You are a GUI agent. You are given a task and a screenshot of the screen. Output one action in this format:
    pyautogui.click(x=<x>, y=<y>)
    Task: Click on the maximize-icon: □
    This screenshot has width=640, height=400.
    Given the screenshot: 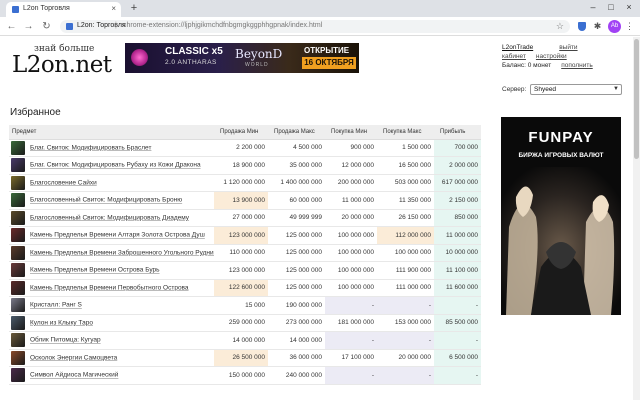 What is the action you would take?
    pyautogui.click(x=611, y=7)
    